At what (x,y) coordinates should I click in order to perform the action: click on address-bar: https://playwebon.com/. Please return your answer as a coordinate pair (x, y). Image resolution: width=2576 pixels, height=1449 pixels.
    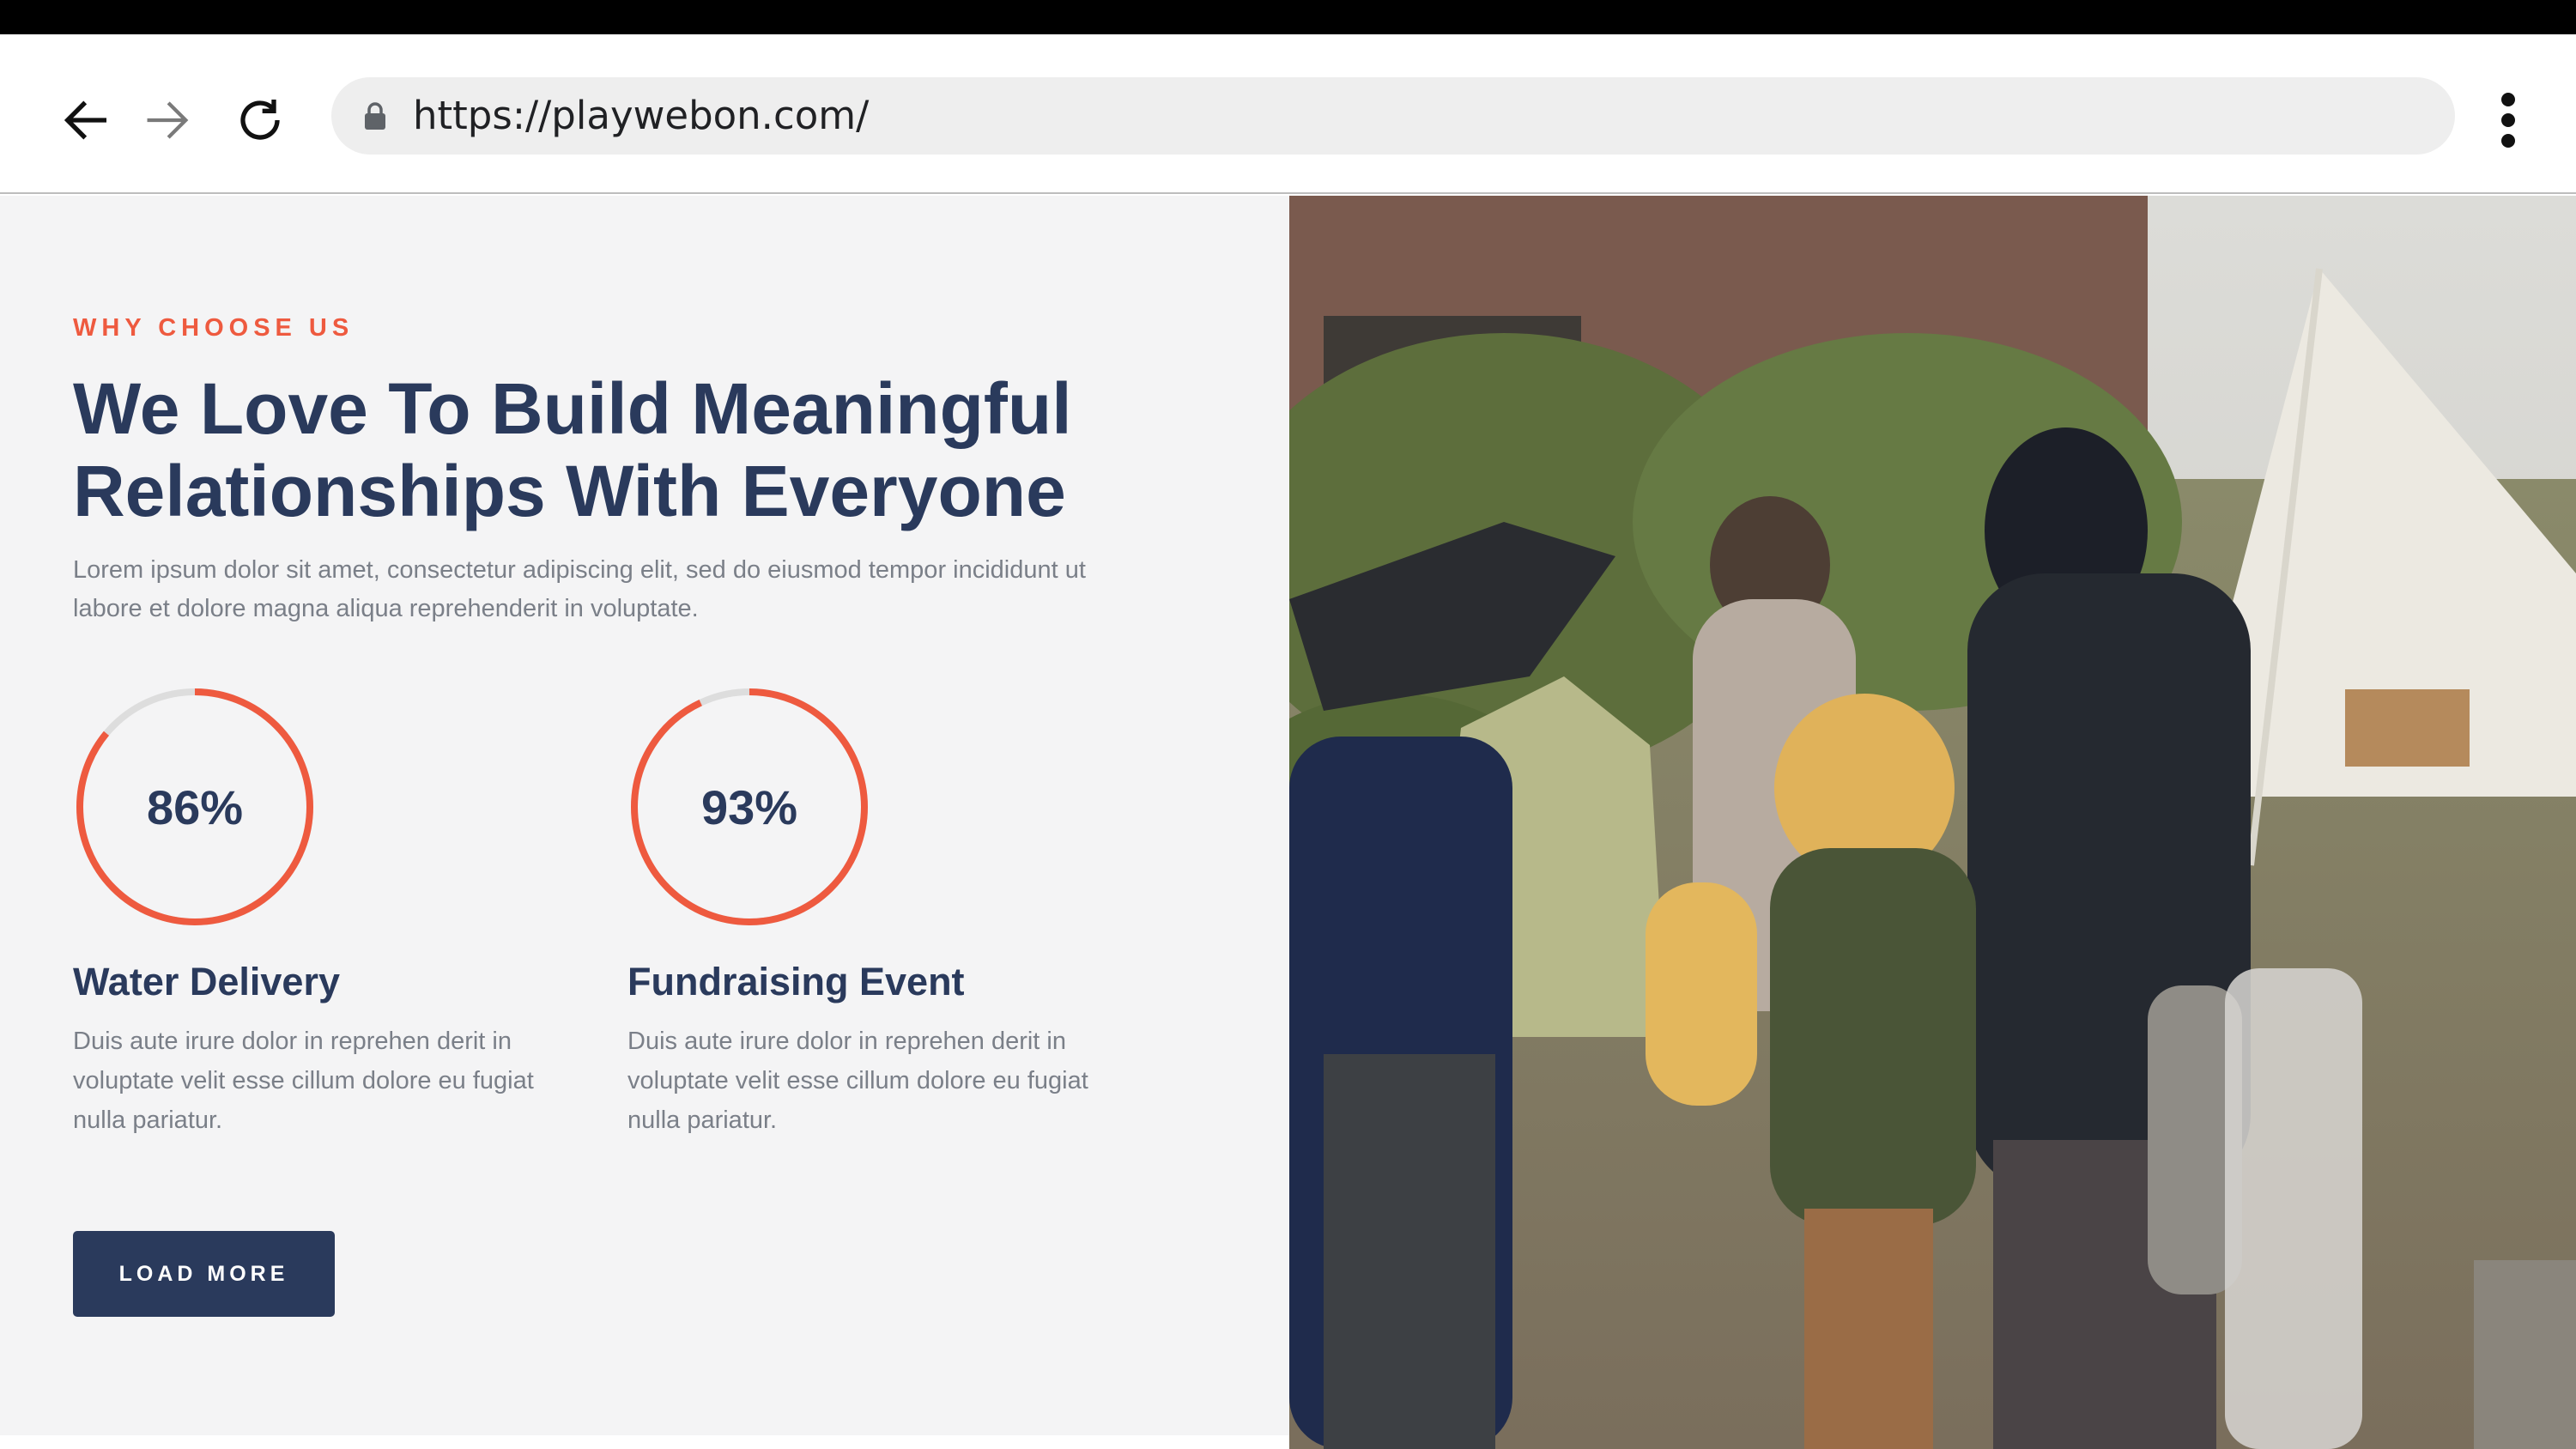
    Looking at the image, I should click on (1393, 116).